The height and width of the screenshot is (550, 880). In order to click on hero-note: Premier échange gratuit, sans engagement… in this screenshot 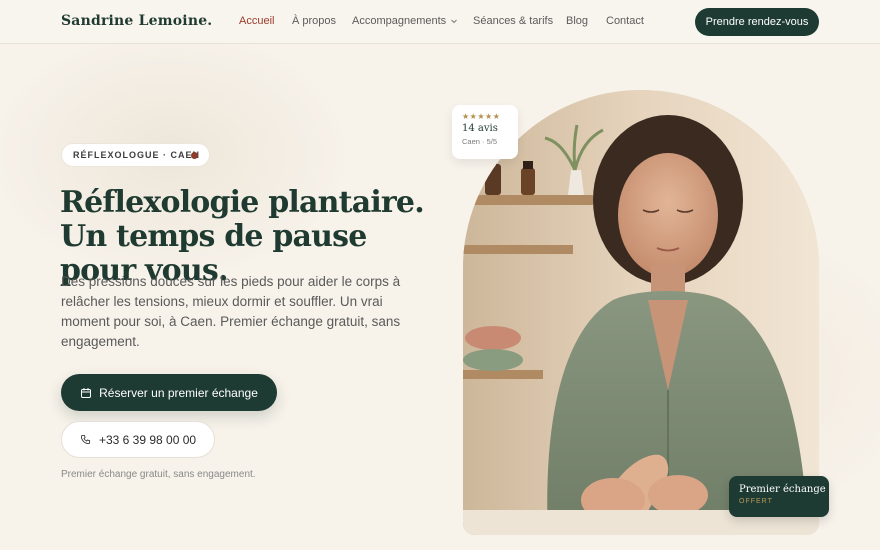, I will do `click(158, 474)`.